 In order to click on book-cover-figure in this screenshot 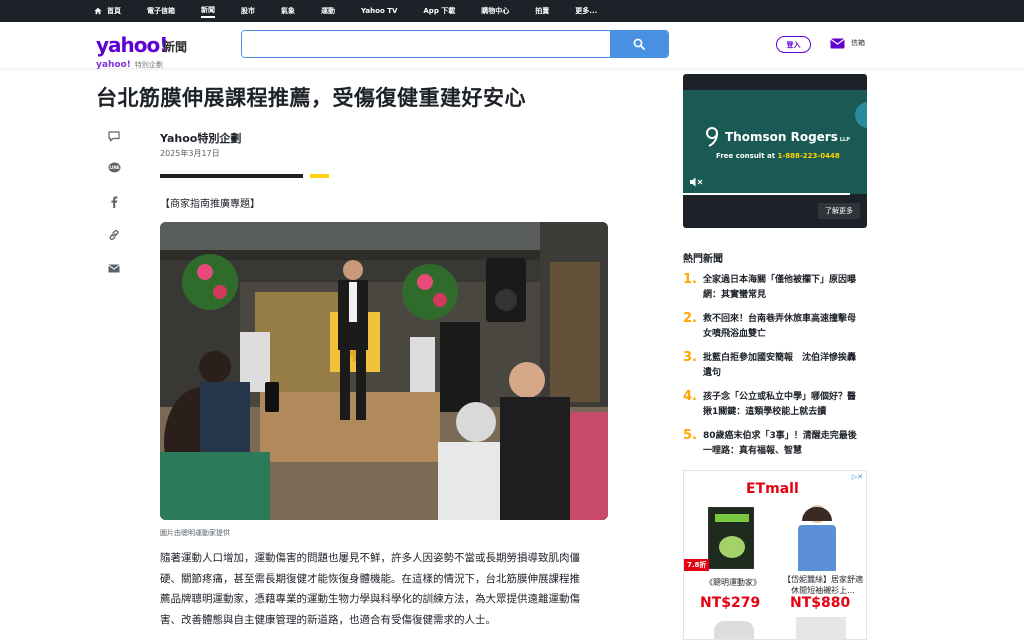, I will do `click(732, 547)`.